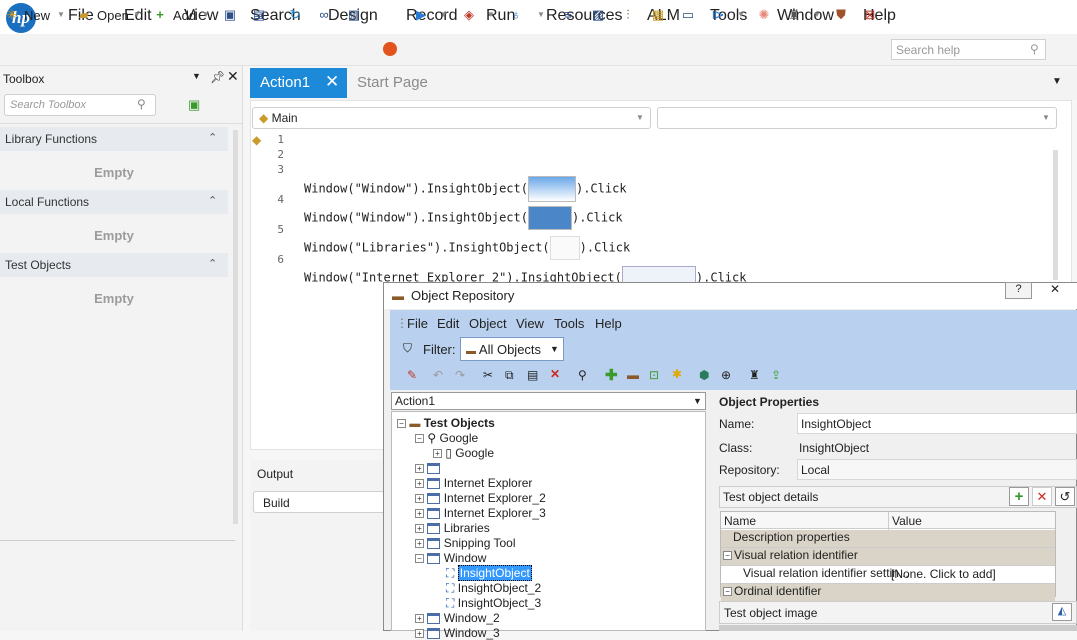 The height and width of the screenshot is (640, 1077). What do you see at coordinates (1042, 496) in the screenshot?
I see `remove-property-button: ✕` at bounding box center [1042, 496].